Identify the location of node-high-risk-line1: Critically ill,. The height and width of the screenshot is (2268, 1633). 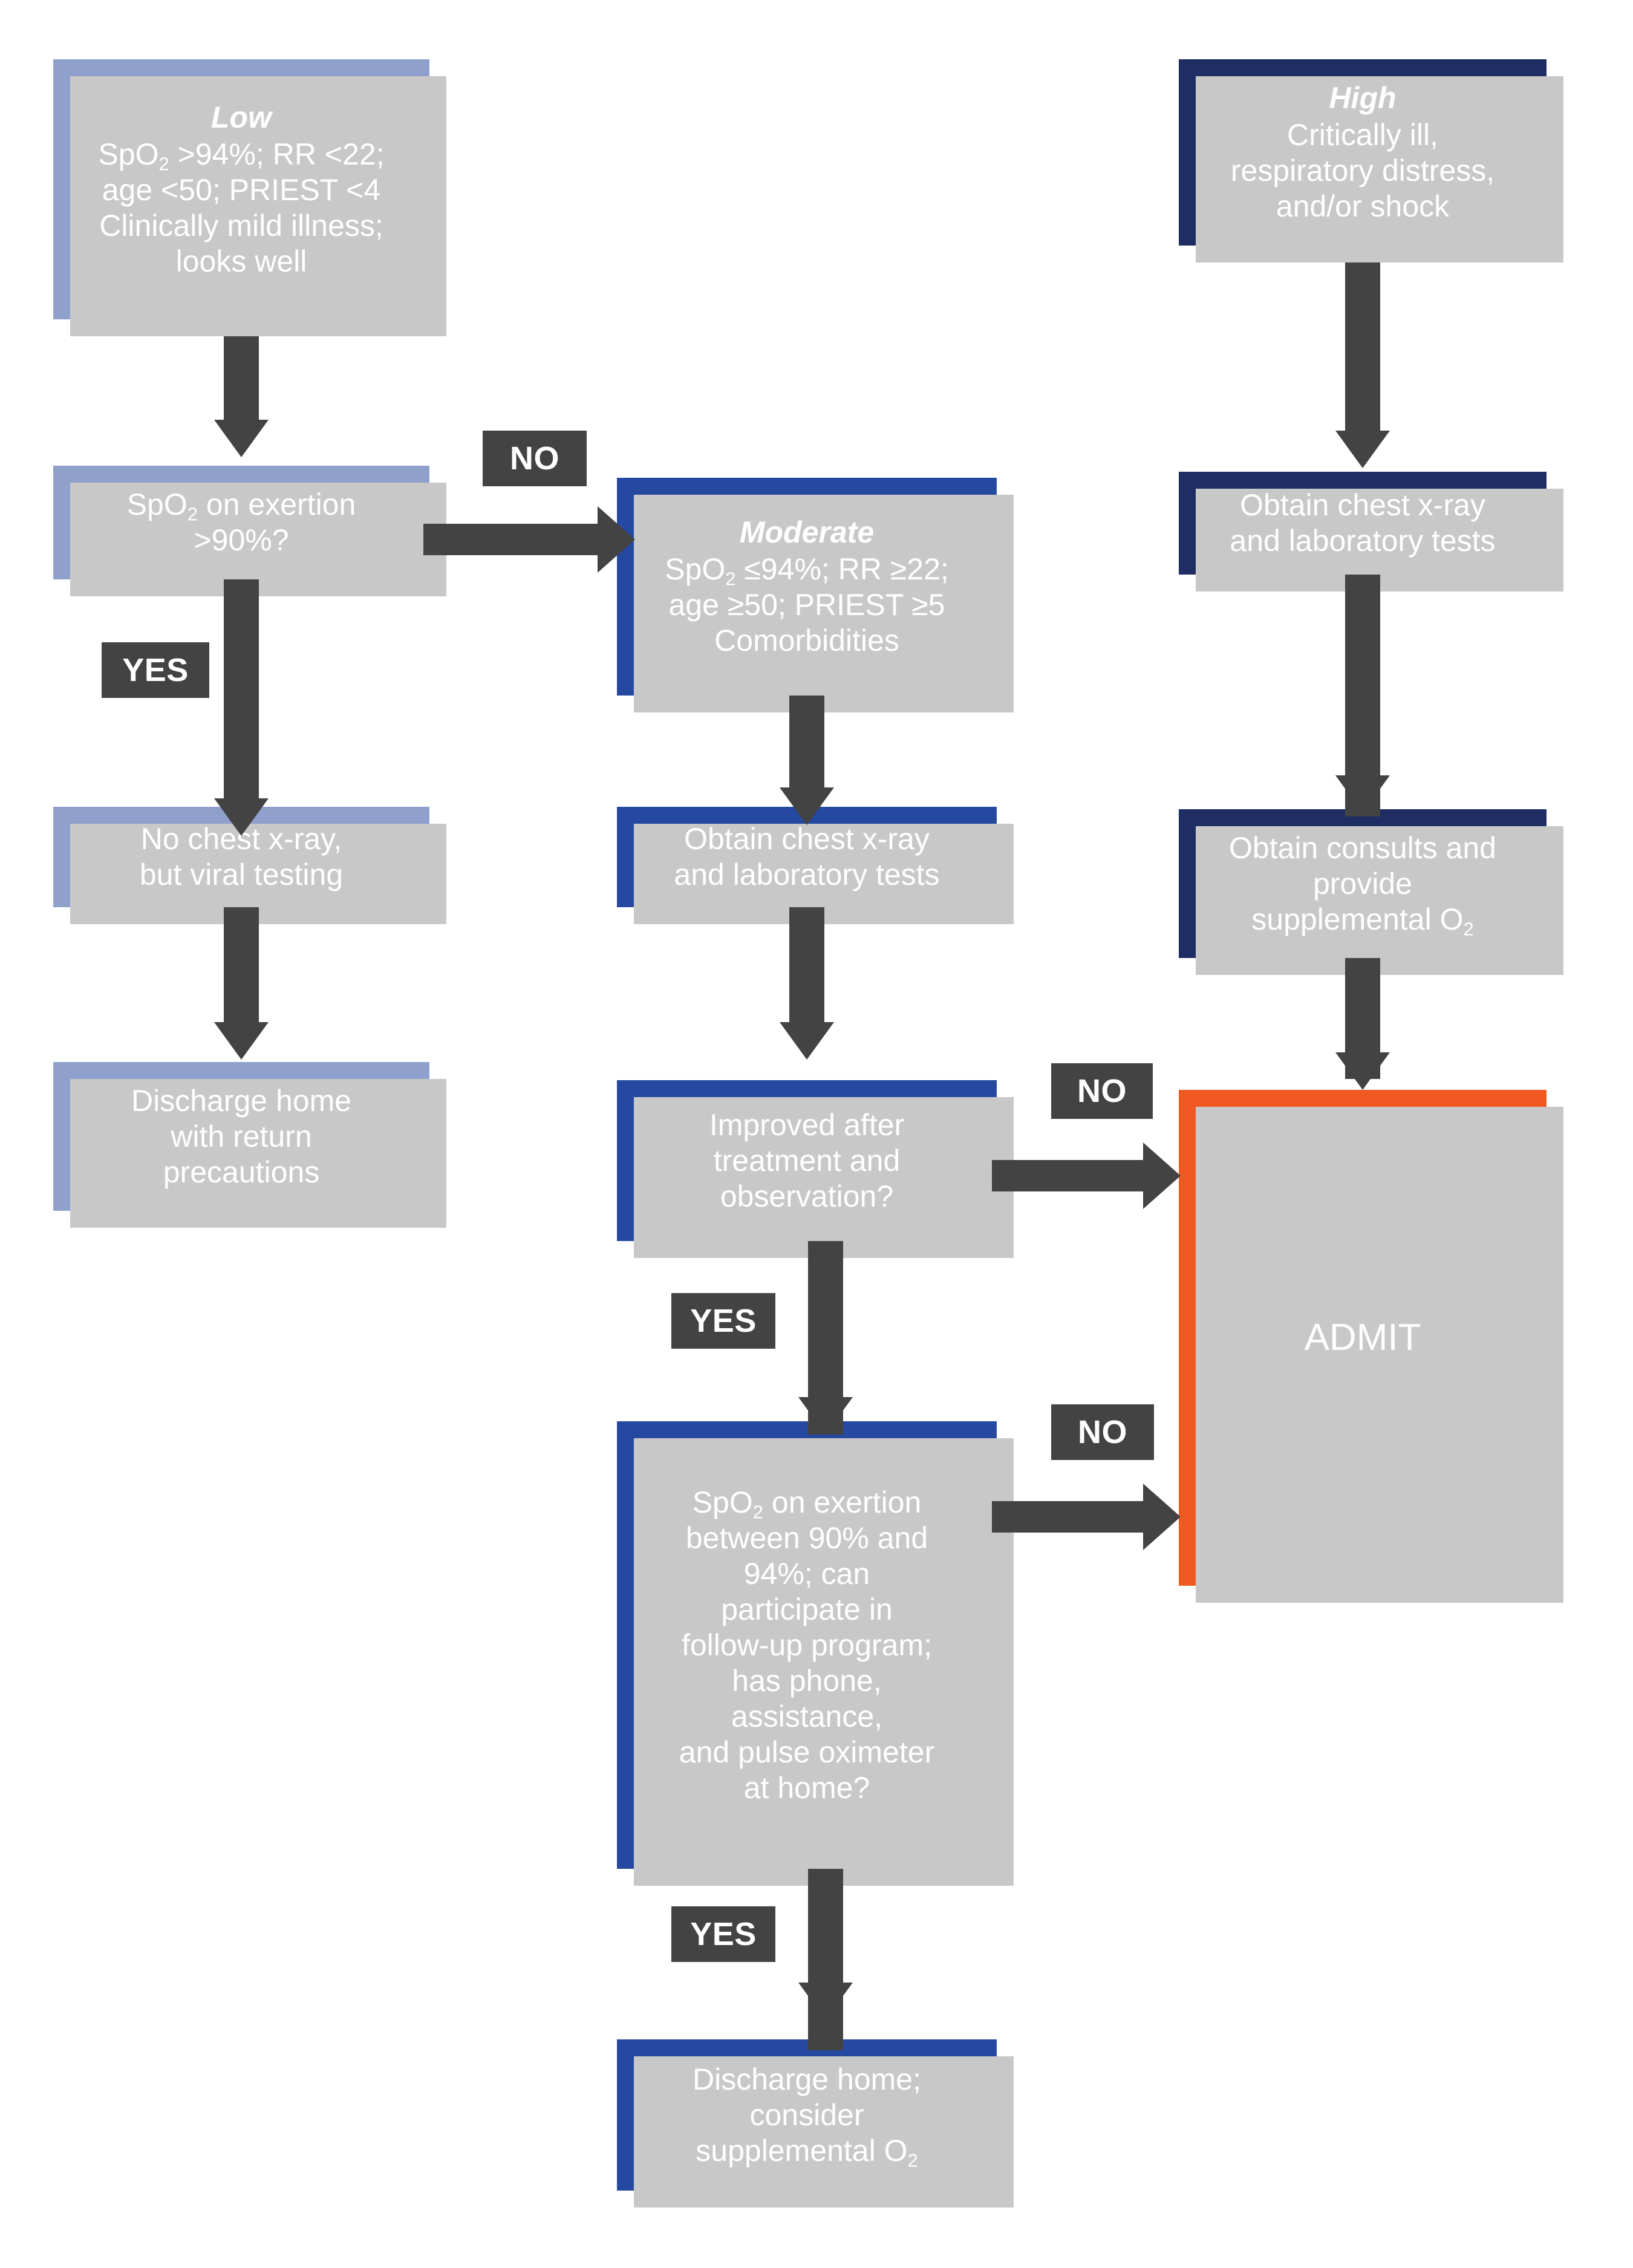
(1362, 135).